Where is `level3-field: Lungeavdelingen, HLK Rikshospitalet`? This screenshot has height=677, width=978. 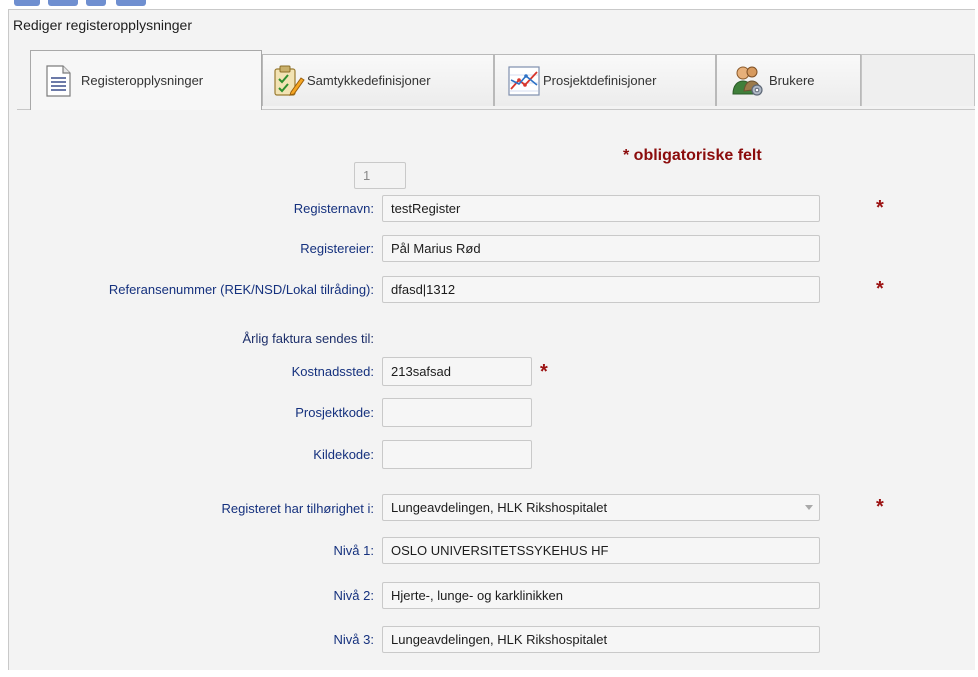 level3-field: Lungeavdelingen, HLK Rikshospitalet is located at coordinates (601, 639).